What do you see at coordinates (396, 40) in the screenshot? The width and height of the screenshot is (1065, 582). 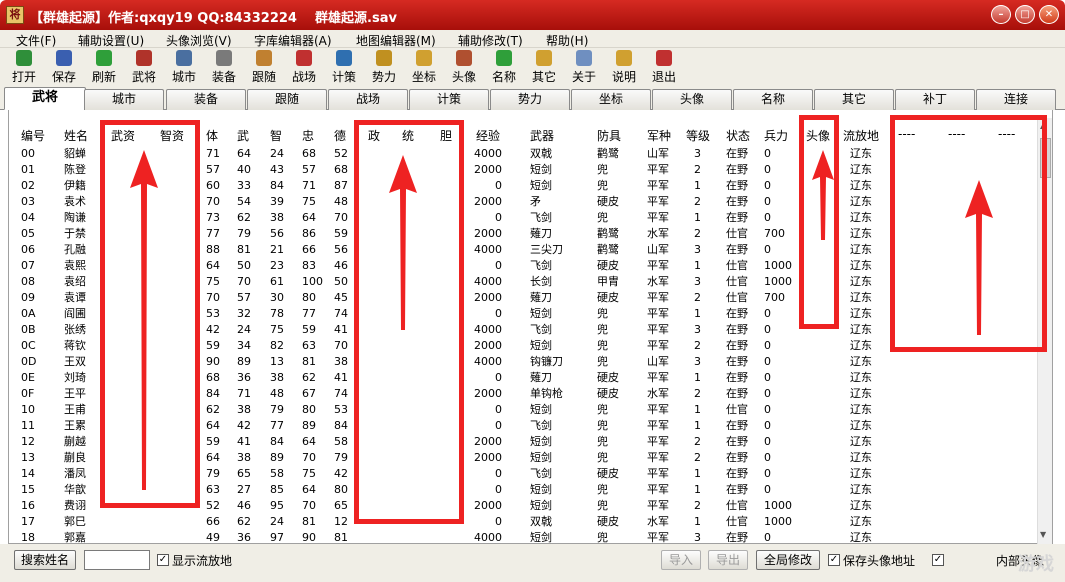 I see `menu-map-editor: 地图编辑器(M)` at bounding box center [396, 40].